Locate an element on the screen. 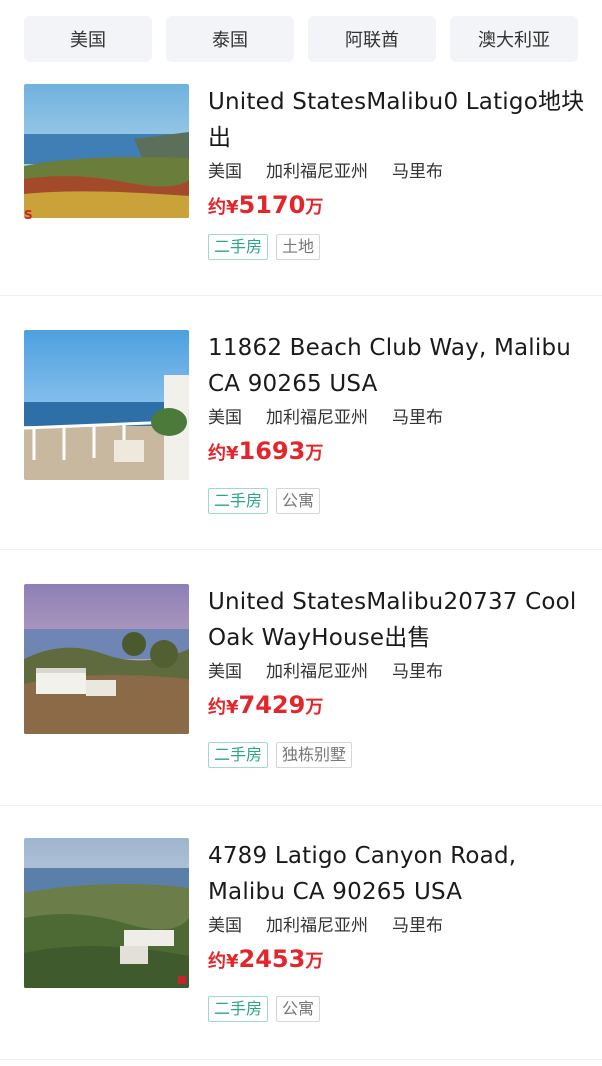  coastal-field-image is located at coordinates (106, 151).